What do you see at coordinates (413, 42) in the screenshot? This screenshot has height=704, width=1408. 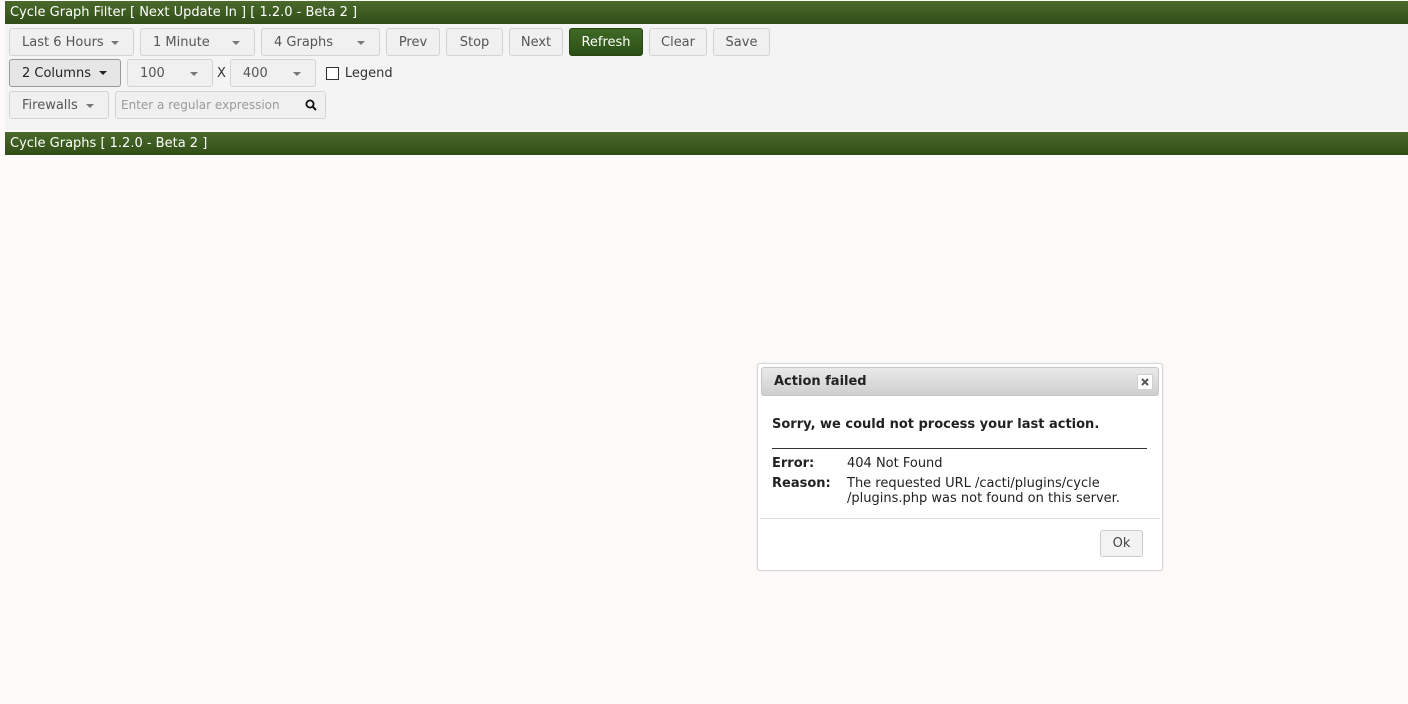 I see `prev-button: Prev` at bounding box center [413, 42].